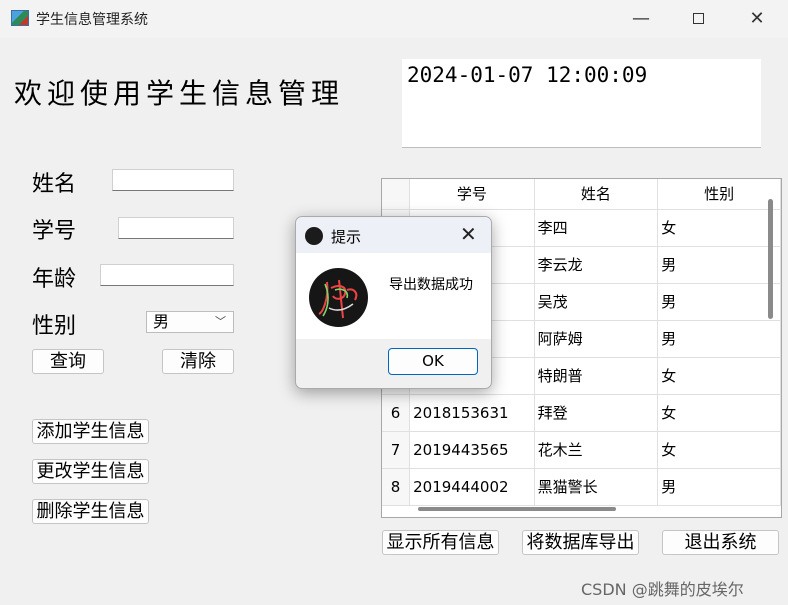 The image size is (788, 605). What do you see at coordinates (54, 231) in the screenshot?
I see `student-id-label: 学号` at bounding box center [54, 231].